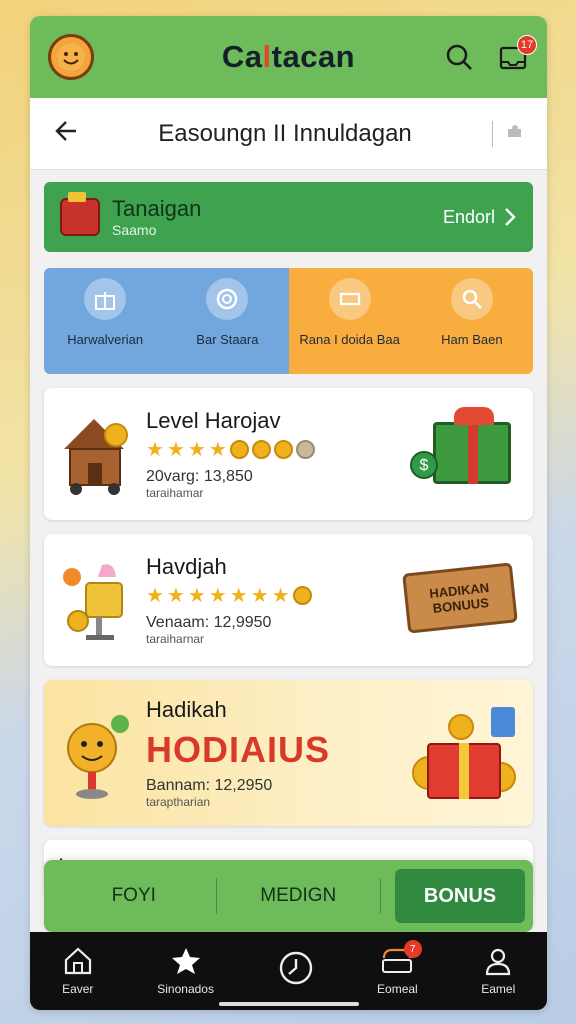 This screenshot has height=1024, width=576. I want to click on bonus-sign-text: HADIKAN BONUUS, so click(460, 598).